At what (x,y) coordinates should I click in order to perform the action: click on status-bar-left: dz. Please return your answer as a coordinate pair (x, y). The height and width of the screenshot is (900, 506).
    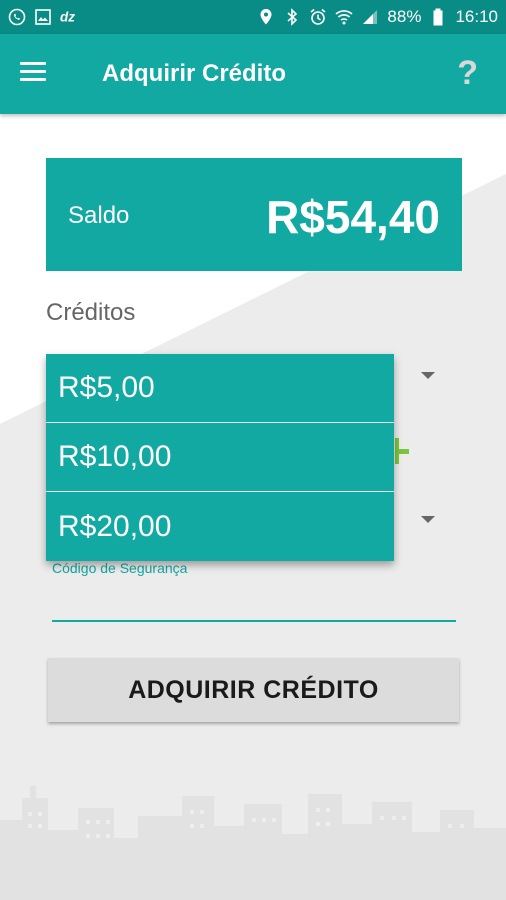
    Looking at the image, I should click on (43, 17).